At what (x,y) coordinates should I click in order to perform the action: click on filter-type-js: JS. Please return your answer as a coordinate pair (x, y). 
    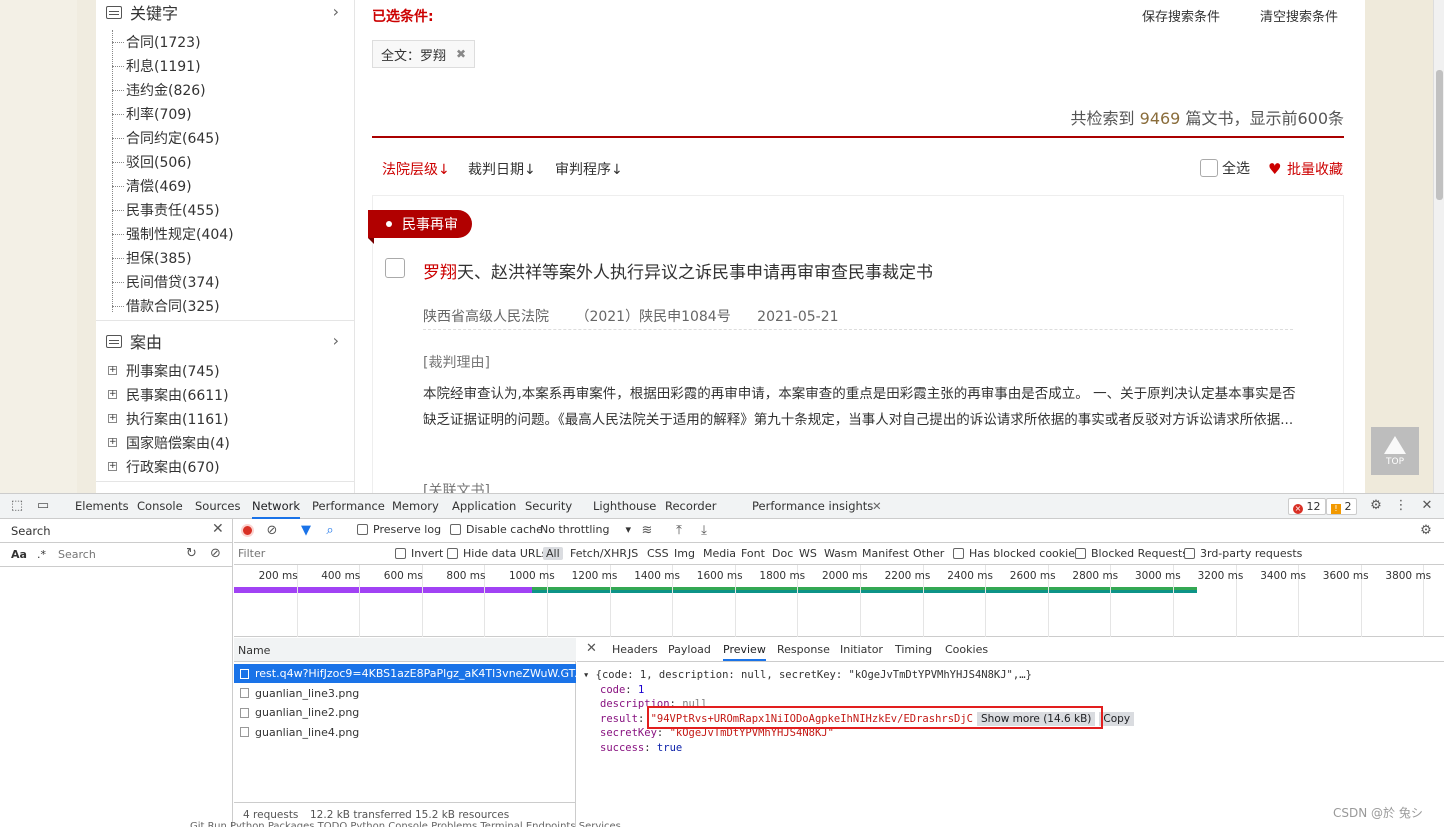
    Looking at the image, I should click on (633, 553).